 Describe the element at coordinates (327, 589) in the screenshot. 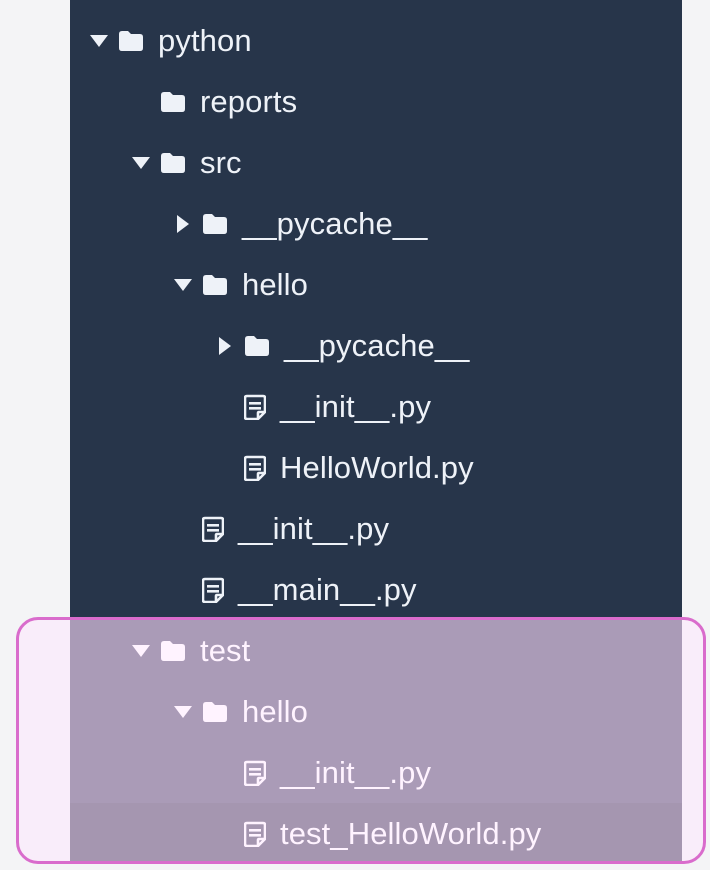

I see `tree-item-label: __main__.py` at that location.